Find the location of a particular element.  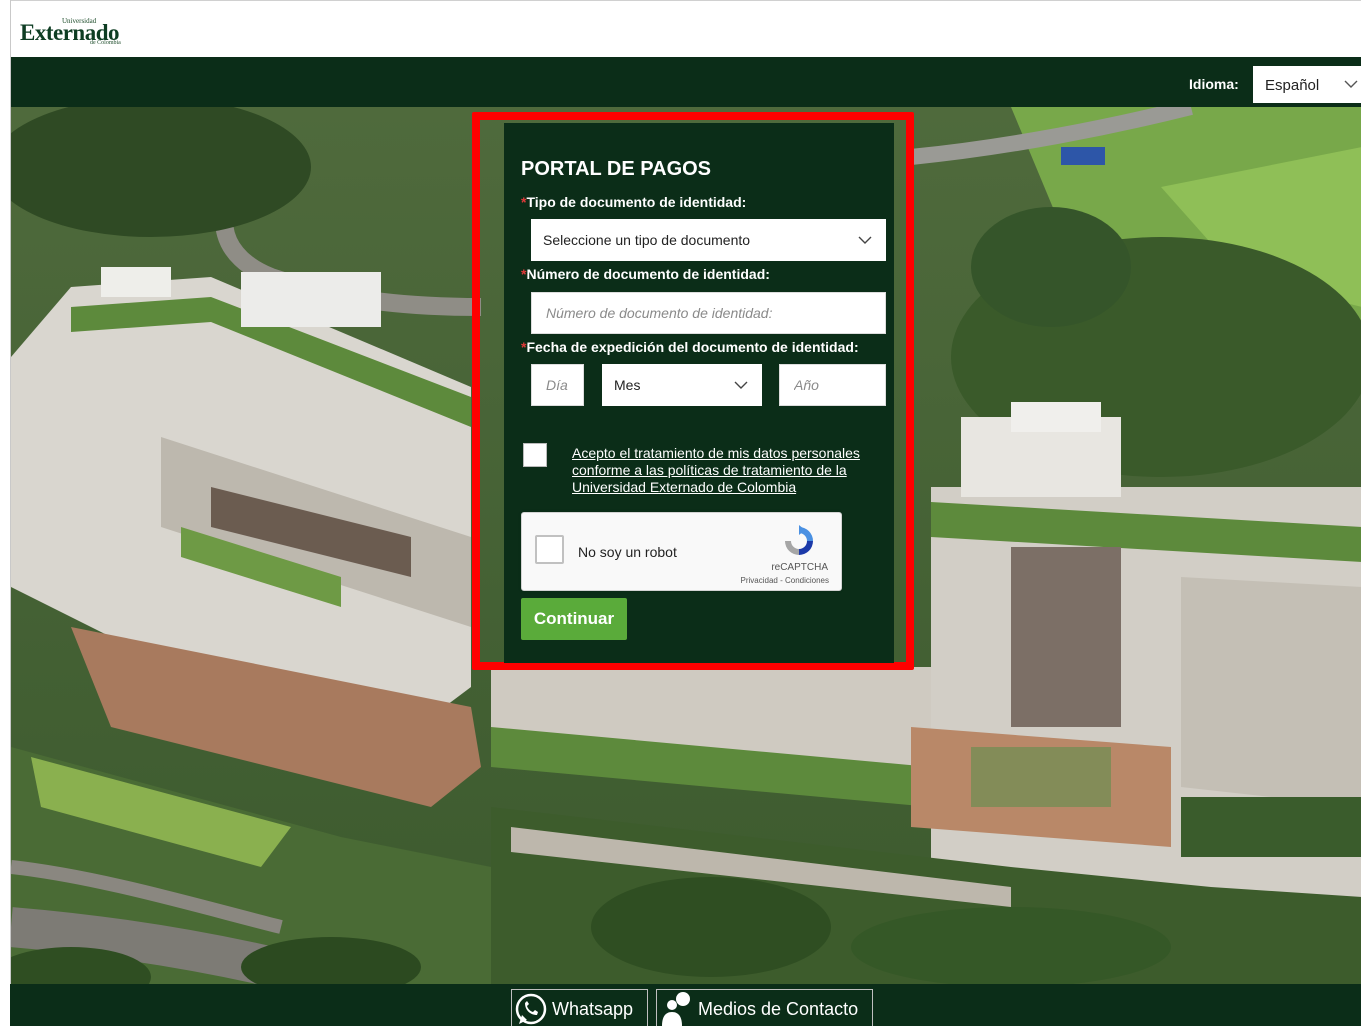

top-header: Universidad Externado de Colombia is located at coordinates (686, 28).